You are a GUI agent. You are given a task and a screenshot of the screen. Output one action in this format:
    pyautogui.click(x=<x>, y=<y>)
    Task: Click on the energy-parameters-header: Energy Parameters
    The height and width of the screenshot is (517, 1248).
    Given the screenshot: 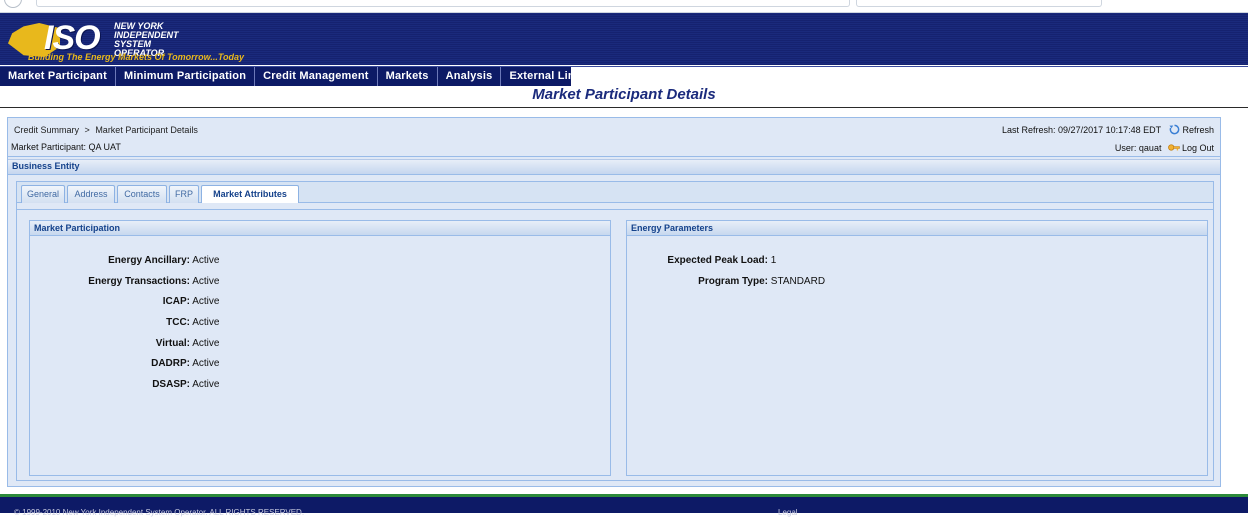 What is the action you would take?
    pyautogui.click(x=917, y=228)
    